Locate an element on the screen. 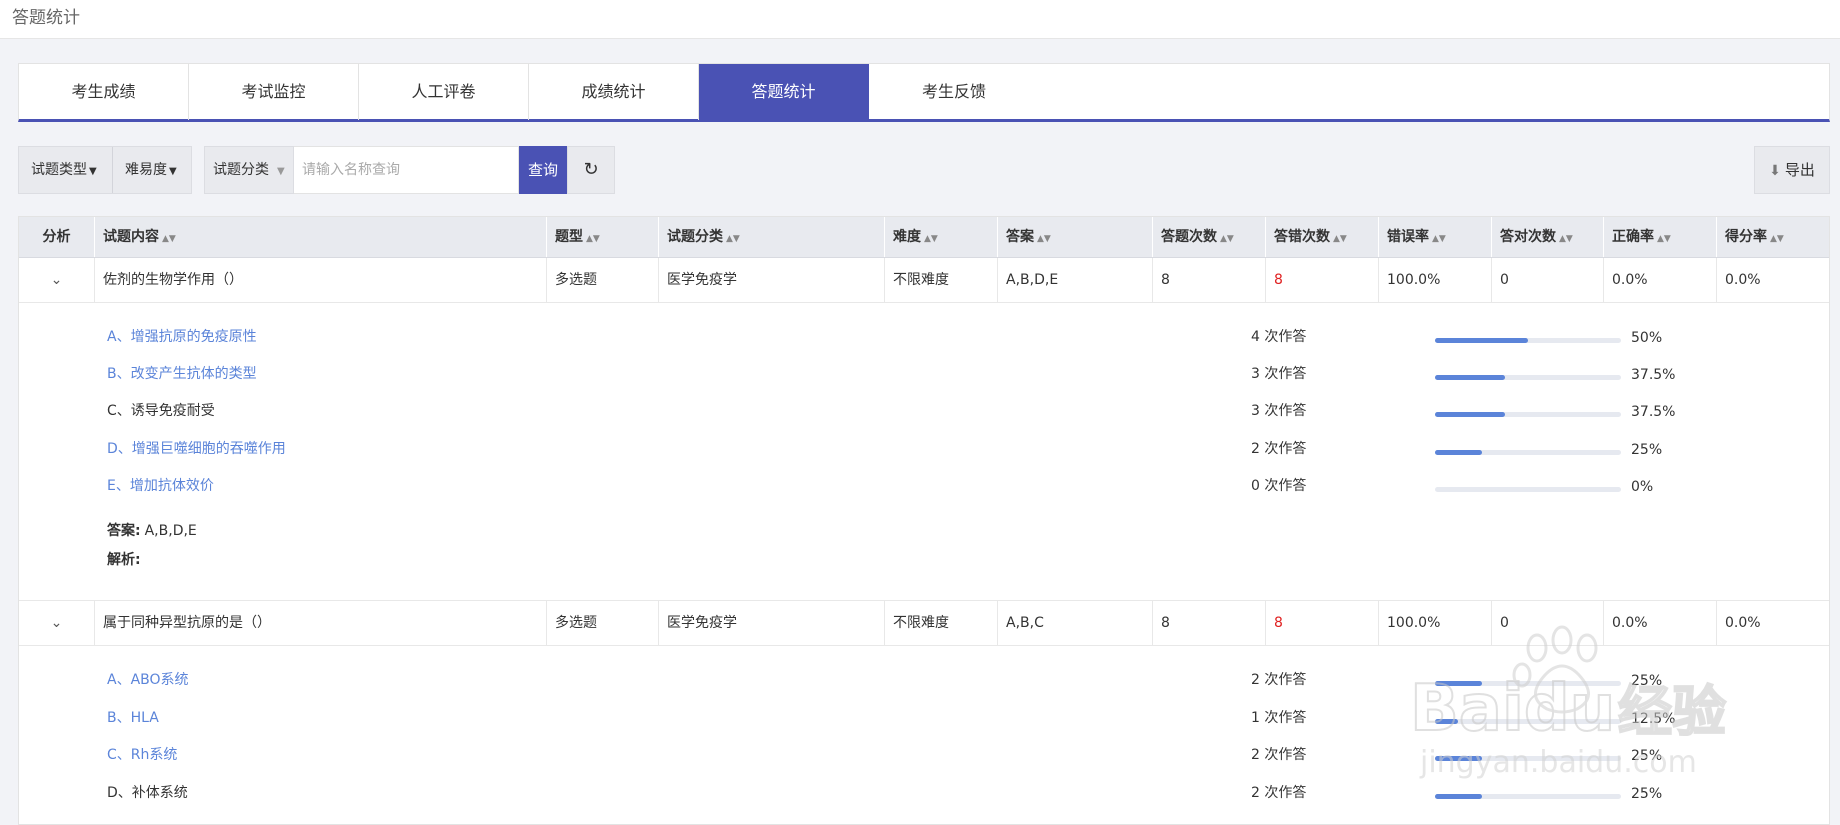  question-difficulty: 不限难度 is located at coordinates (941, 280).